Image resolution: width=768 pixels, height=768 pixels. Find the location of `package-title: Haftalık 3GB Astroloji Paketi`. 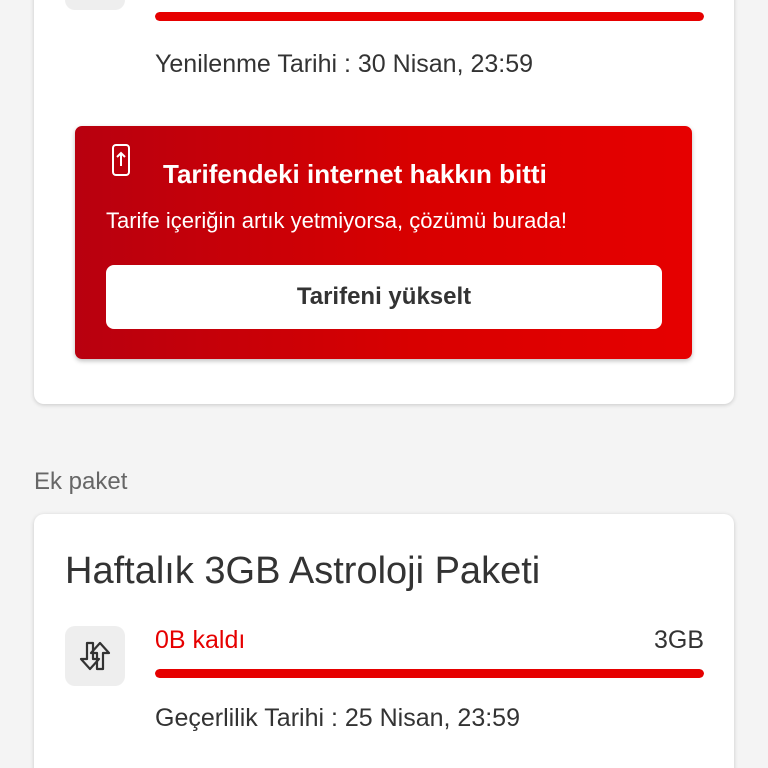

package-title: Haftalık 3GB Astroloji Paketi is located at coordinates (303, 571).